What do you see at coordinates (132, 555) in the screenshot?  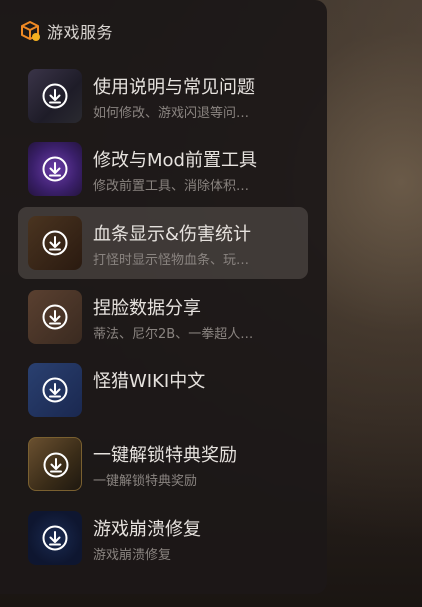 I see `item-description: 游戏崩溃修复` at bounding box center [132, 555].